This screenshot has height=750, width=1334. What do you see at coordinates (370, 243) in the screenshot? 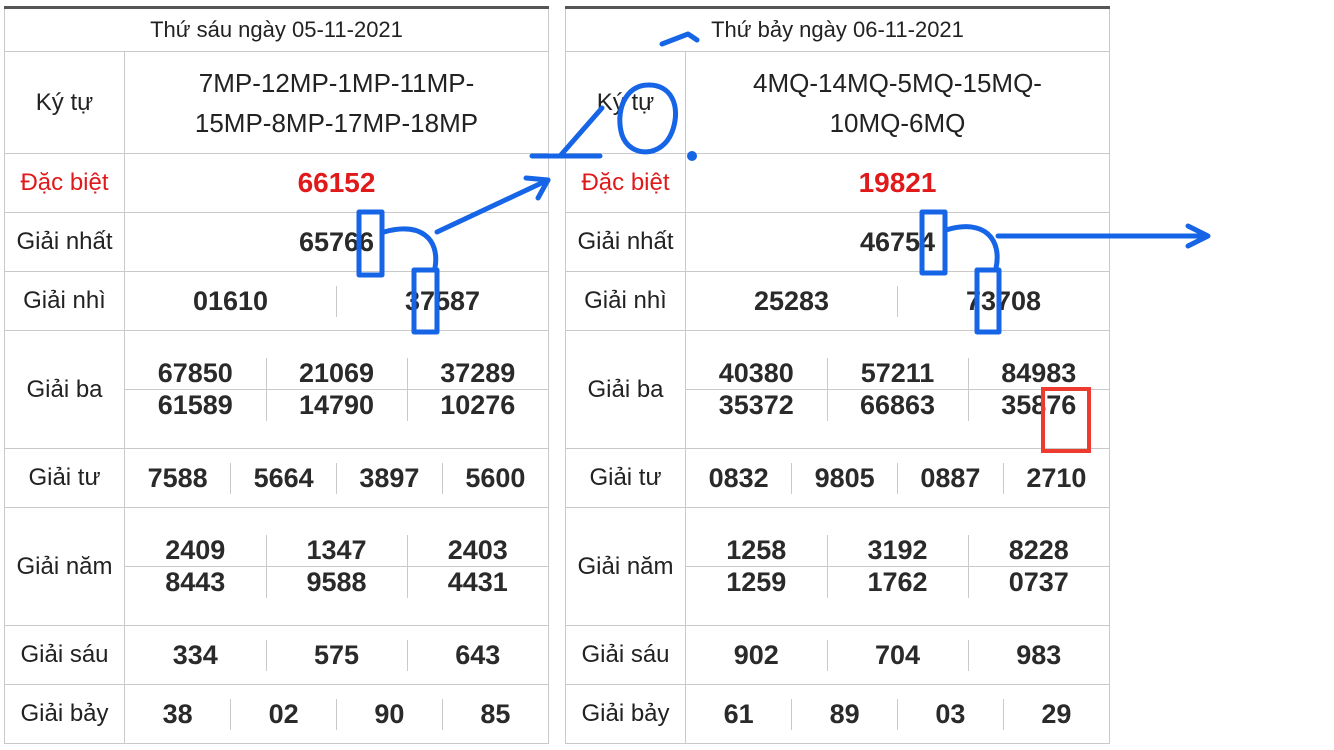
I see `highlight-box-nhat-left` at bounding box center [370, 243].